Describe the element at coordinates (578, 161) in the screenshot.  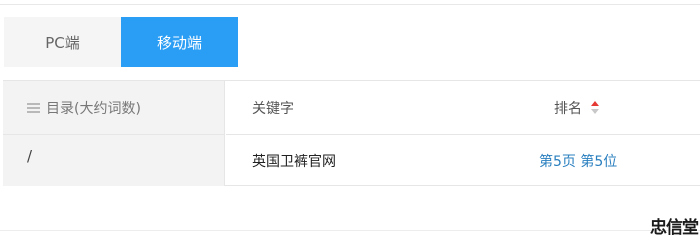
I see `rank-link: 第5页 第5位` at that location.